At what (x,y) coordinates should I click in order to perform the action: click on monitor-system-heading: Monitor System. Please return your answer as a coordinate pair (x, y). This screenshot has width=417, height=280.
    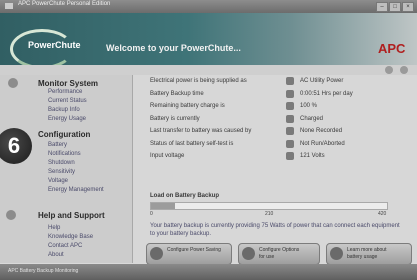
    Looking at the image, I should click on (68, 83).